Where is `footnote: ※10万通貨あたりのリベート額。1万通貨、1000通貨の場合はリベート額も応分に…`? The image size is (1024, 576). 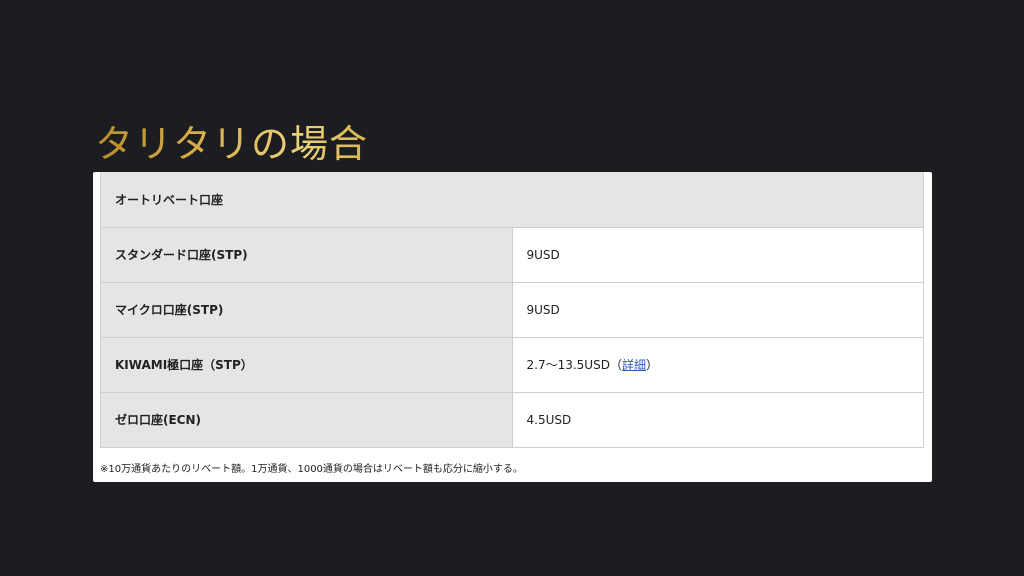
footnote: ※10万通貨あたりのリベート額。1万通貨、1000通貨の場合はリベート額も応分に… is located at coordinates (311, 469).